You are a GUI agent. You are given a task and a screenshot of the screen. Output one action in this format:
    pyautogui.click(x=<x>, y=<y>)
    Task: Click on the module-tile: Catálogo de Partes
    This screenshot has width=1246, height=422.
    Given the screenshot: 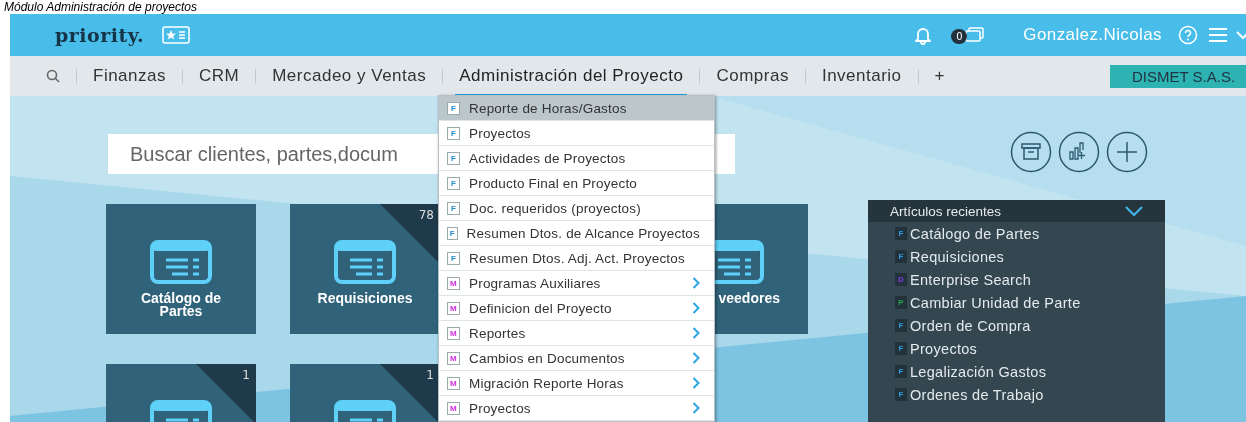 What is the action you would take?
    pyautogui.click(x=181, y=269)
    